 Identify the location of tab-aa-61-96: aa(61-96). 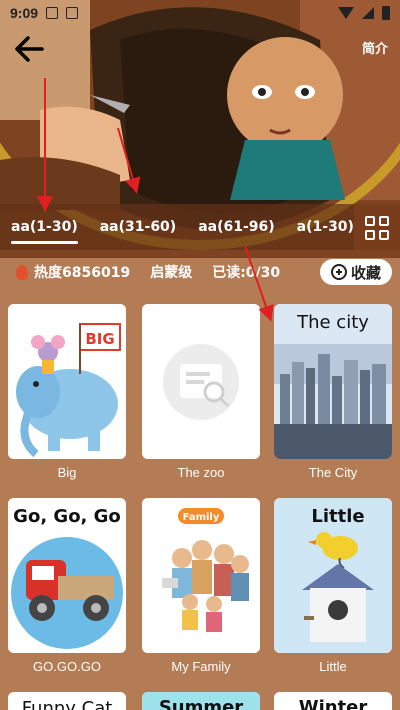
(236, 227).